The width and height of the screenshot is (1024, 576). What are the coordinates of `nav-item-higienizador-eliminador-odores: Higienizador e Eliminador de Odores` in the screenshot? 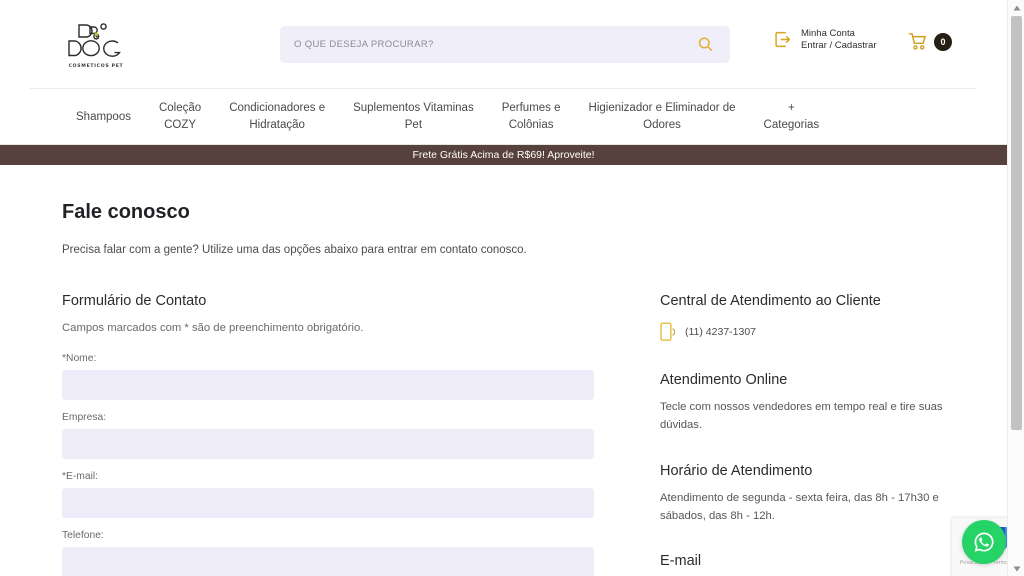 It's located at (662, 116).